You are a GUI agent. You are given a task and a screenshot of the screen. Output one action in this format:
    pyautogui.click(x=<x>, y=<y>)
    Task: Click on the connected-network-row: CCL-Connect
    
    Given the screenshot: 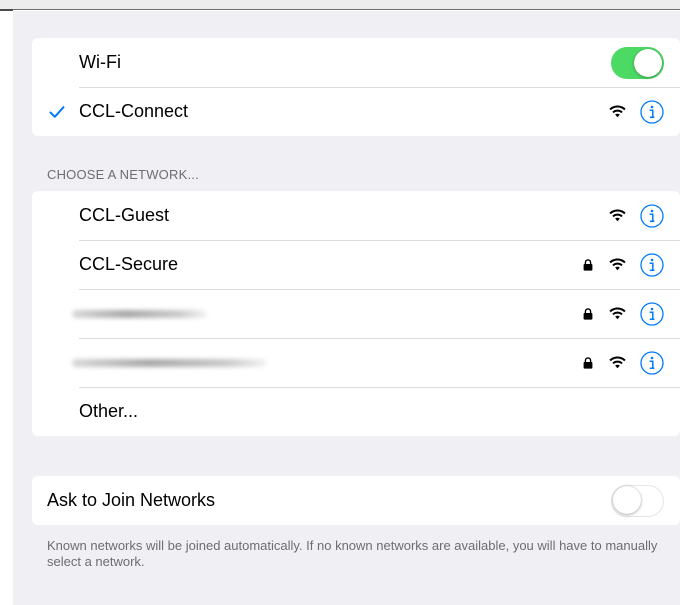 What is the action you would take?
    pyautogui.click(x=356, y=111)
    